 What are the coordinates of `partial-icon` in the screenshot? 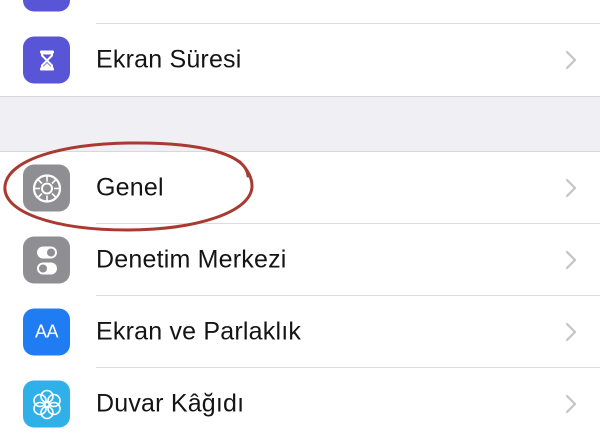 It's located at (46, 6).